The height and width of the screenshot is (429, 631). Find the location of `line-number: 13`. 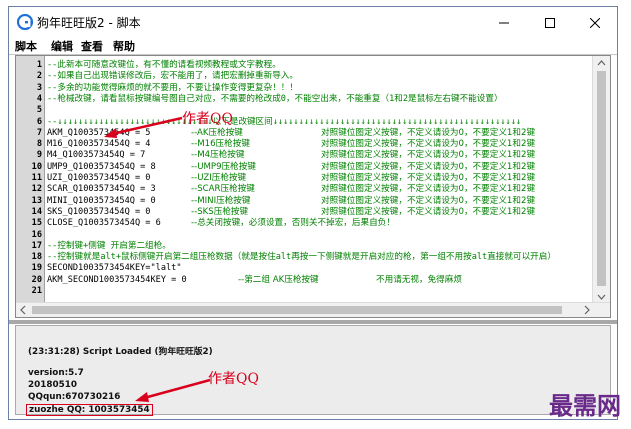

line-number: 13 is located at coordinates (36, 200).